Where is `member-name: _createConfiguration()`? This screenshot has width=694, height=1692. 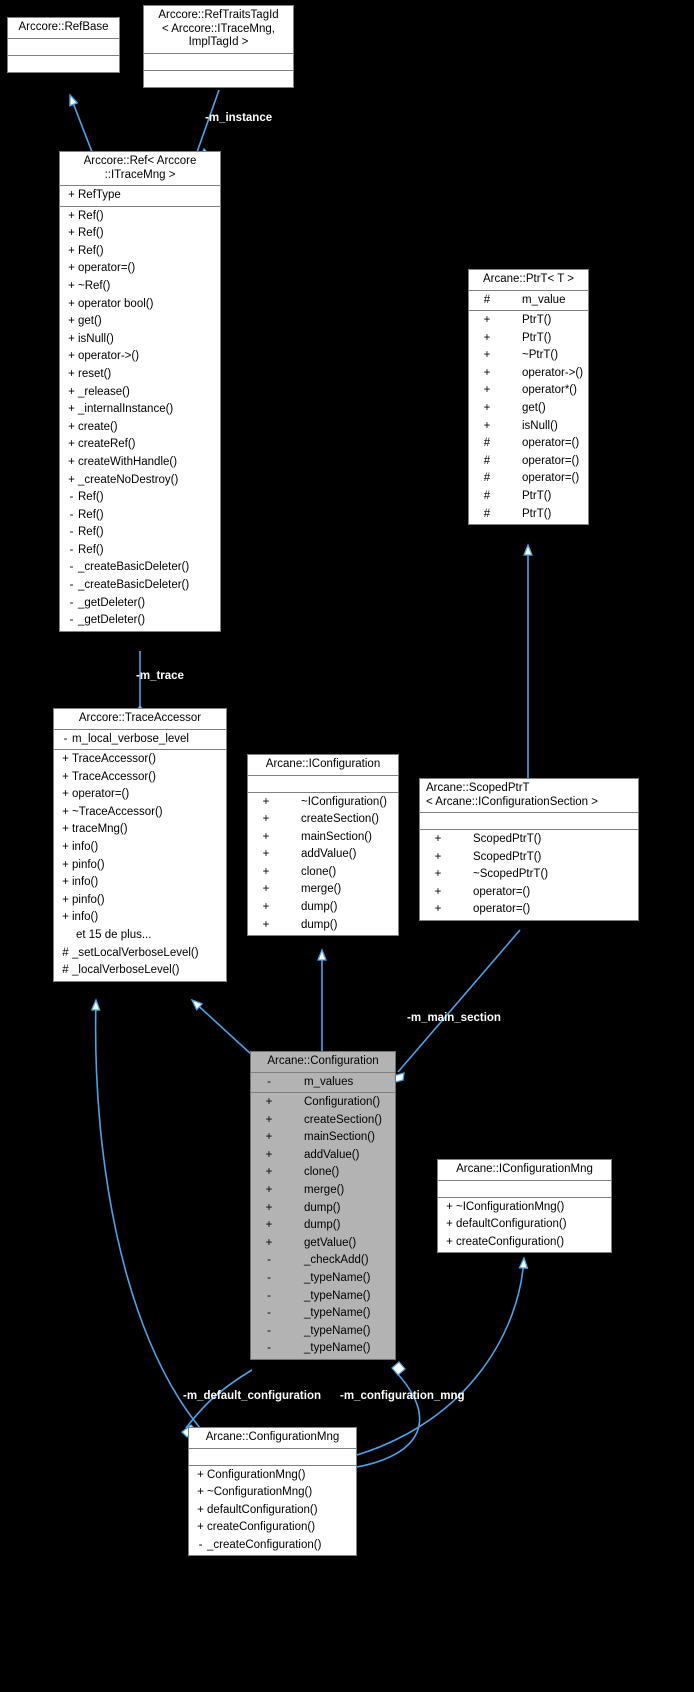
member-name: _createConfiguration() is located at coordinates (264, 1544).